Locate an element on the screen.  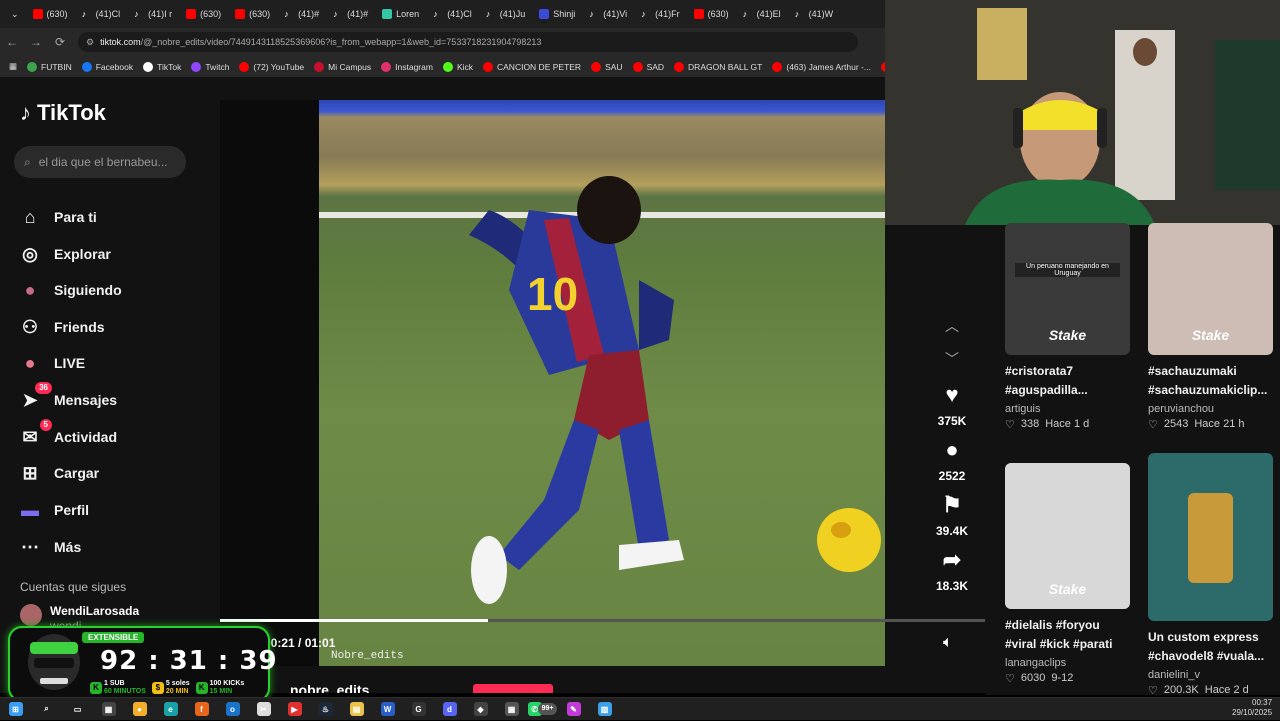
browser-tab: Shinji is located at coordinates (557, 14).